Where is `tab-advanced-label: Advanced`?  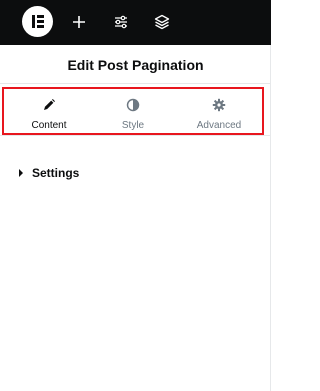 tab-advanced-label: Advanced is located at coordinates (219, 125).